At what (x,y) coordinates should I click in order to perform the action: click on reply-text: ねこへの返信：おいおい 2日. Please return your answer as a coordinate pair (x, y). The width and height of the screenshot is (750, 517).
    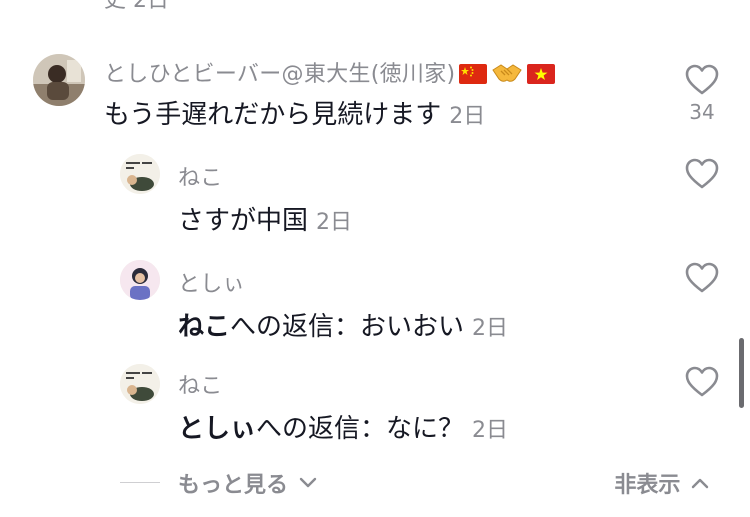
    Looking at the image, I should click on (343, 324).